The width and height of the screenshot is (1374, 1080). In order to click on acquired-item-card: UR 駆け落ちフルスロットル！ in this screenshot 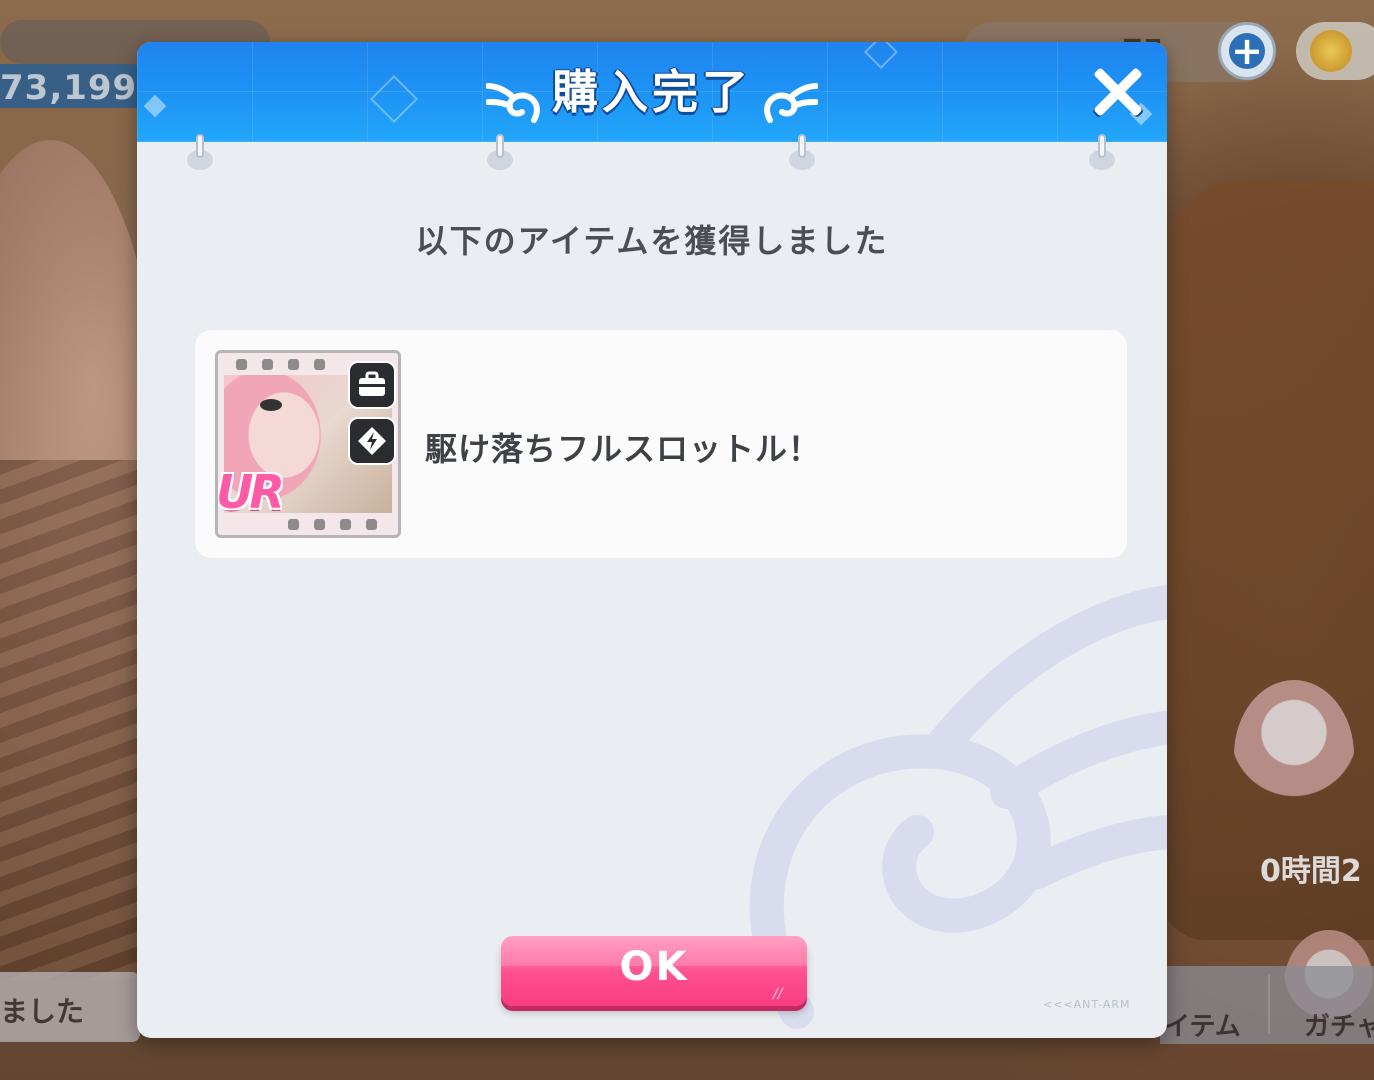, I will do `click(661, 444)`.